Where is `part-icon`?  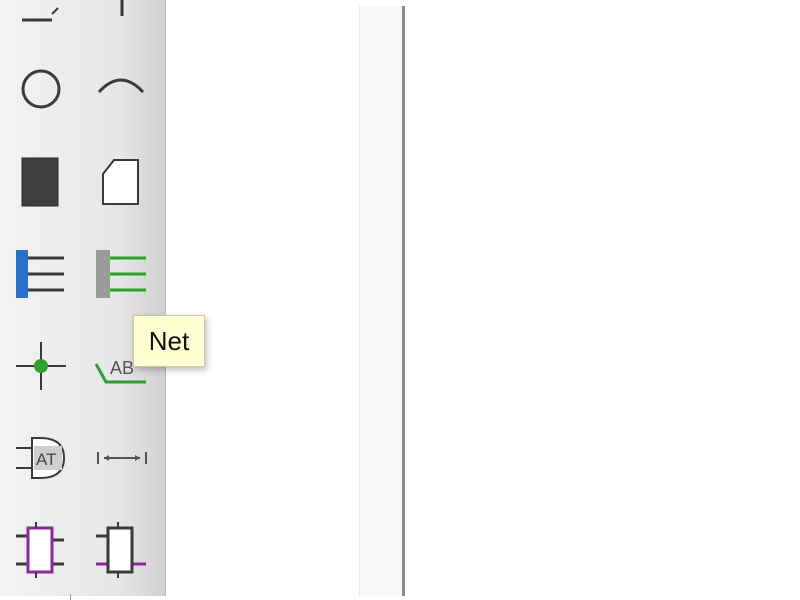
part-icon is located at coordinates (121, 550).